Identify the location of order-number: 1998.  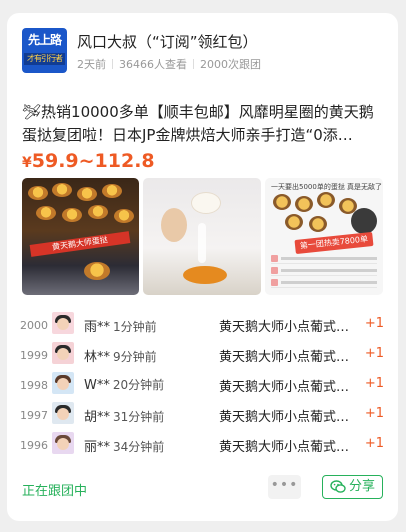
(34, 385).